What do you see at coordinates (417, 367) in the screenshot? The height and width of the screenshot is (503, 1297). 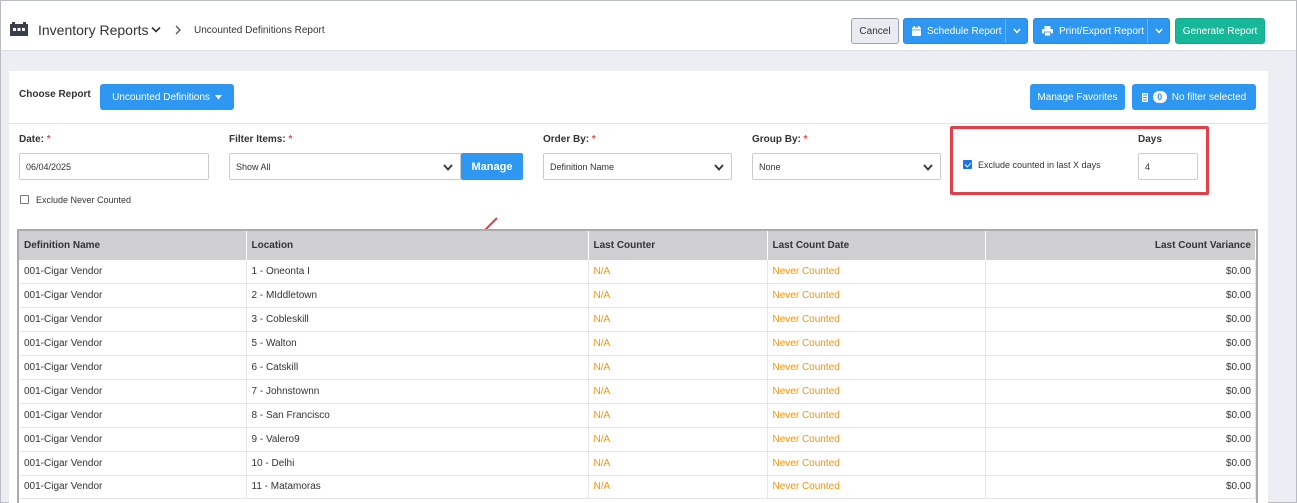 I see `cell-location: 6 - Catskill` at bounding box center [417, 367].